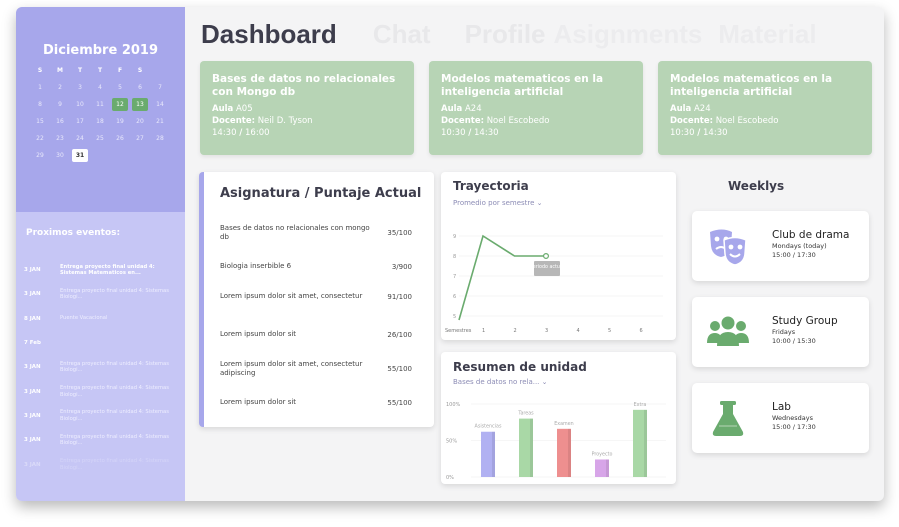  What do you see at coordinates (160, 121) in the screenshot?
I see `calendar-day: 21` at bounding box center [160, 121].